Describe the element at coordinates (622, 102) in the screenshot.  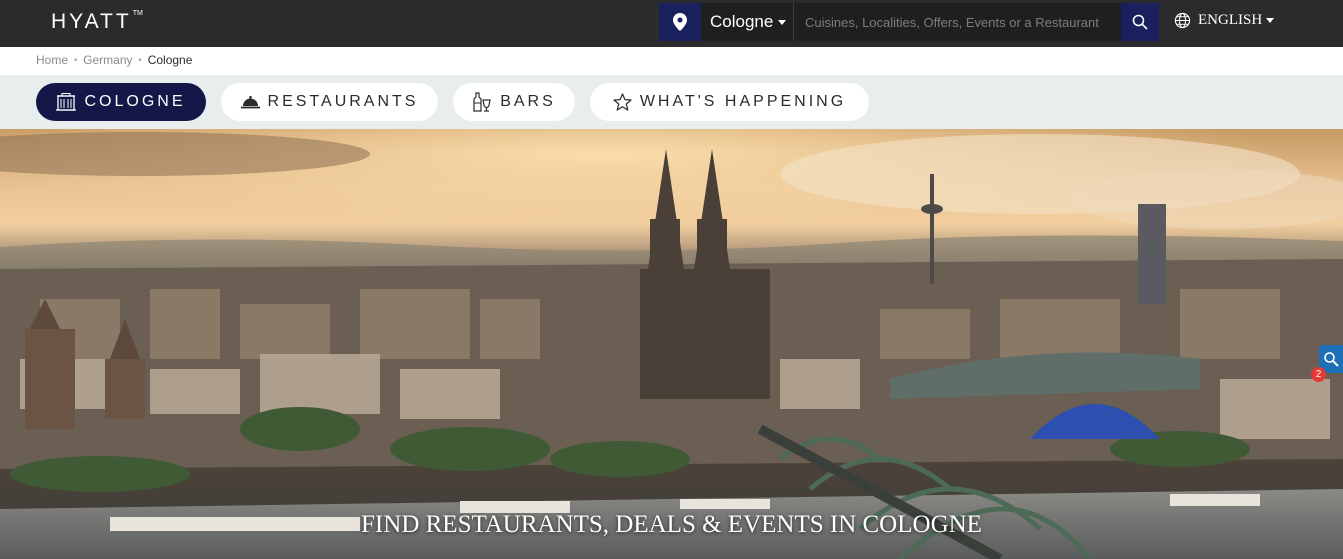
I see `star-icon` at that location.